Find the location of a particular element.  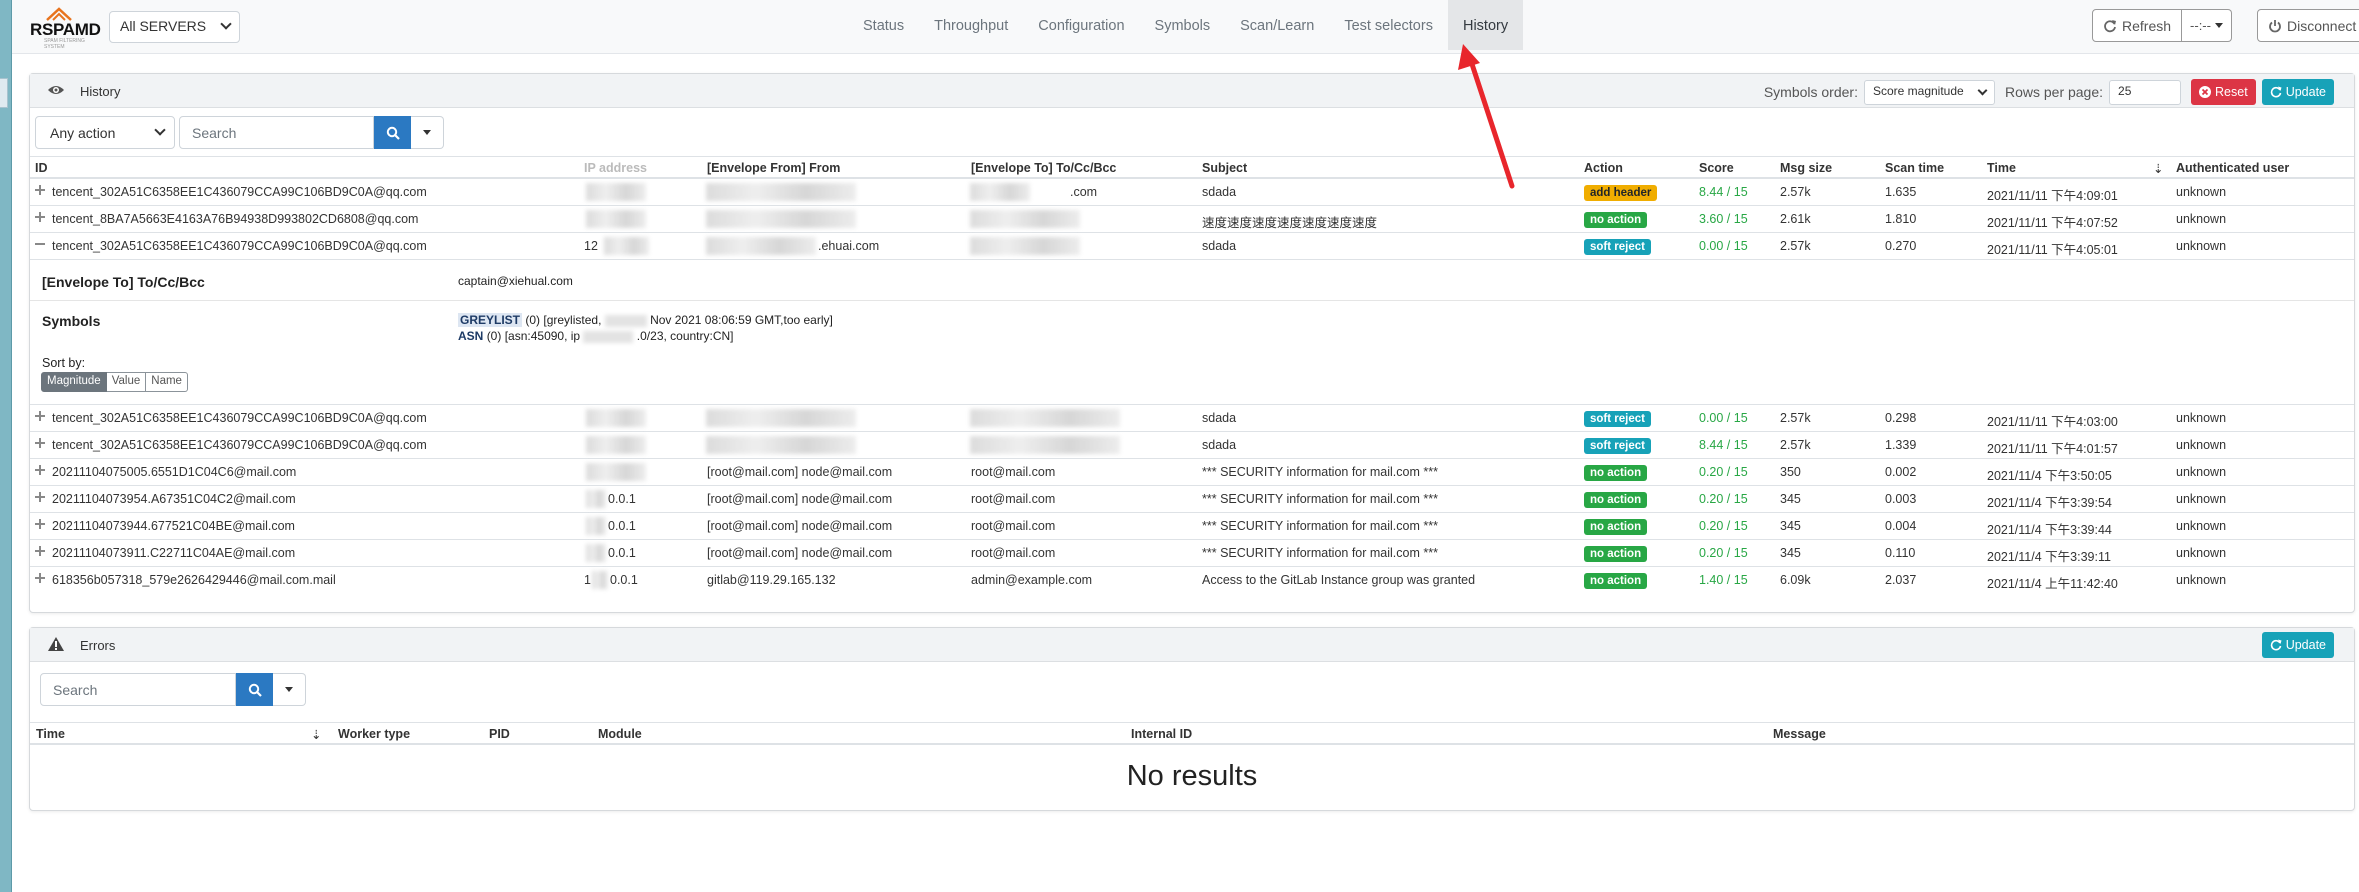

row-score: 0.20 / 15 is located at coordinates (1723, 472).